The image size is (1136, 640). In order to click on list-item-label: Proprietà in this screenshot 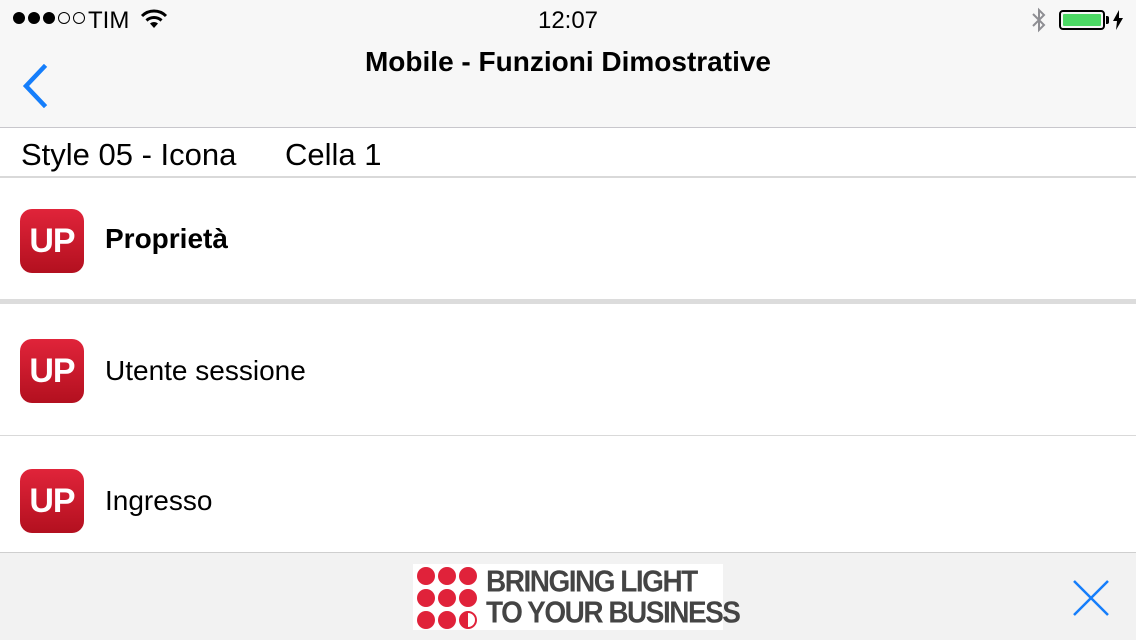, I will do `click(166, 238)`.